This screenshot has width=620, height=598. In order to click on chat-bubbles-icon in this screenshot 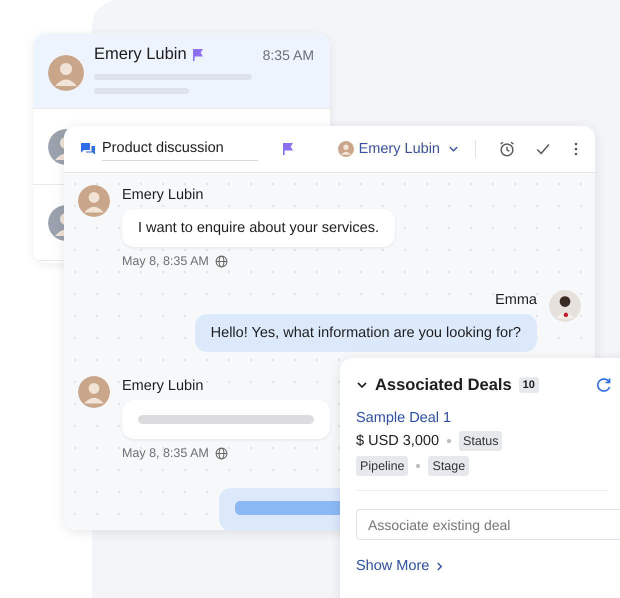, I will do `click(88, 149)`.